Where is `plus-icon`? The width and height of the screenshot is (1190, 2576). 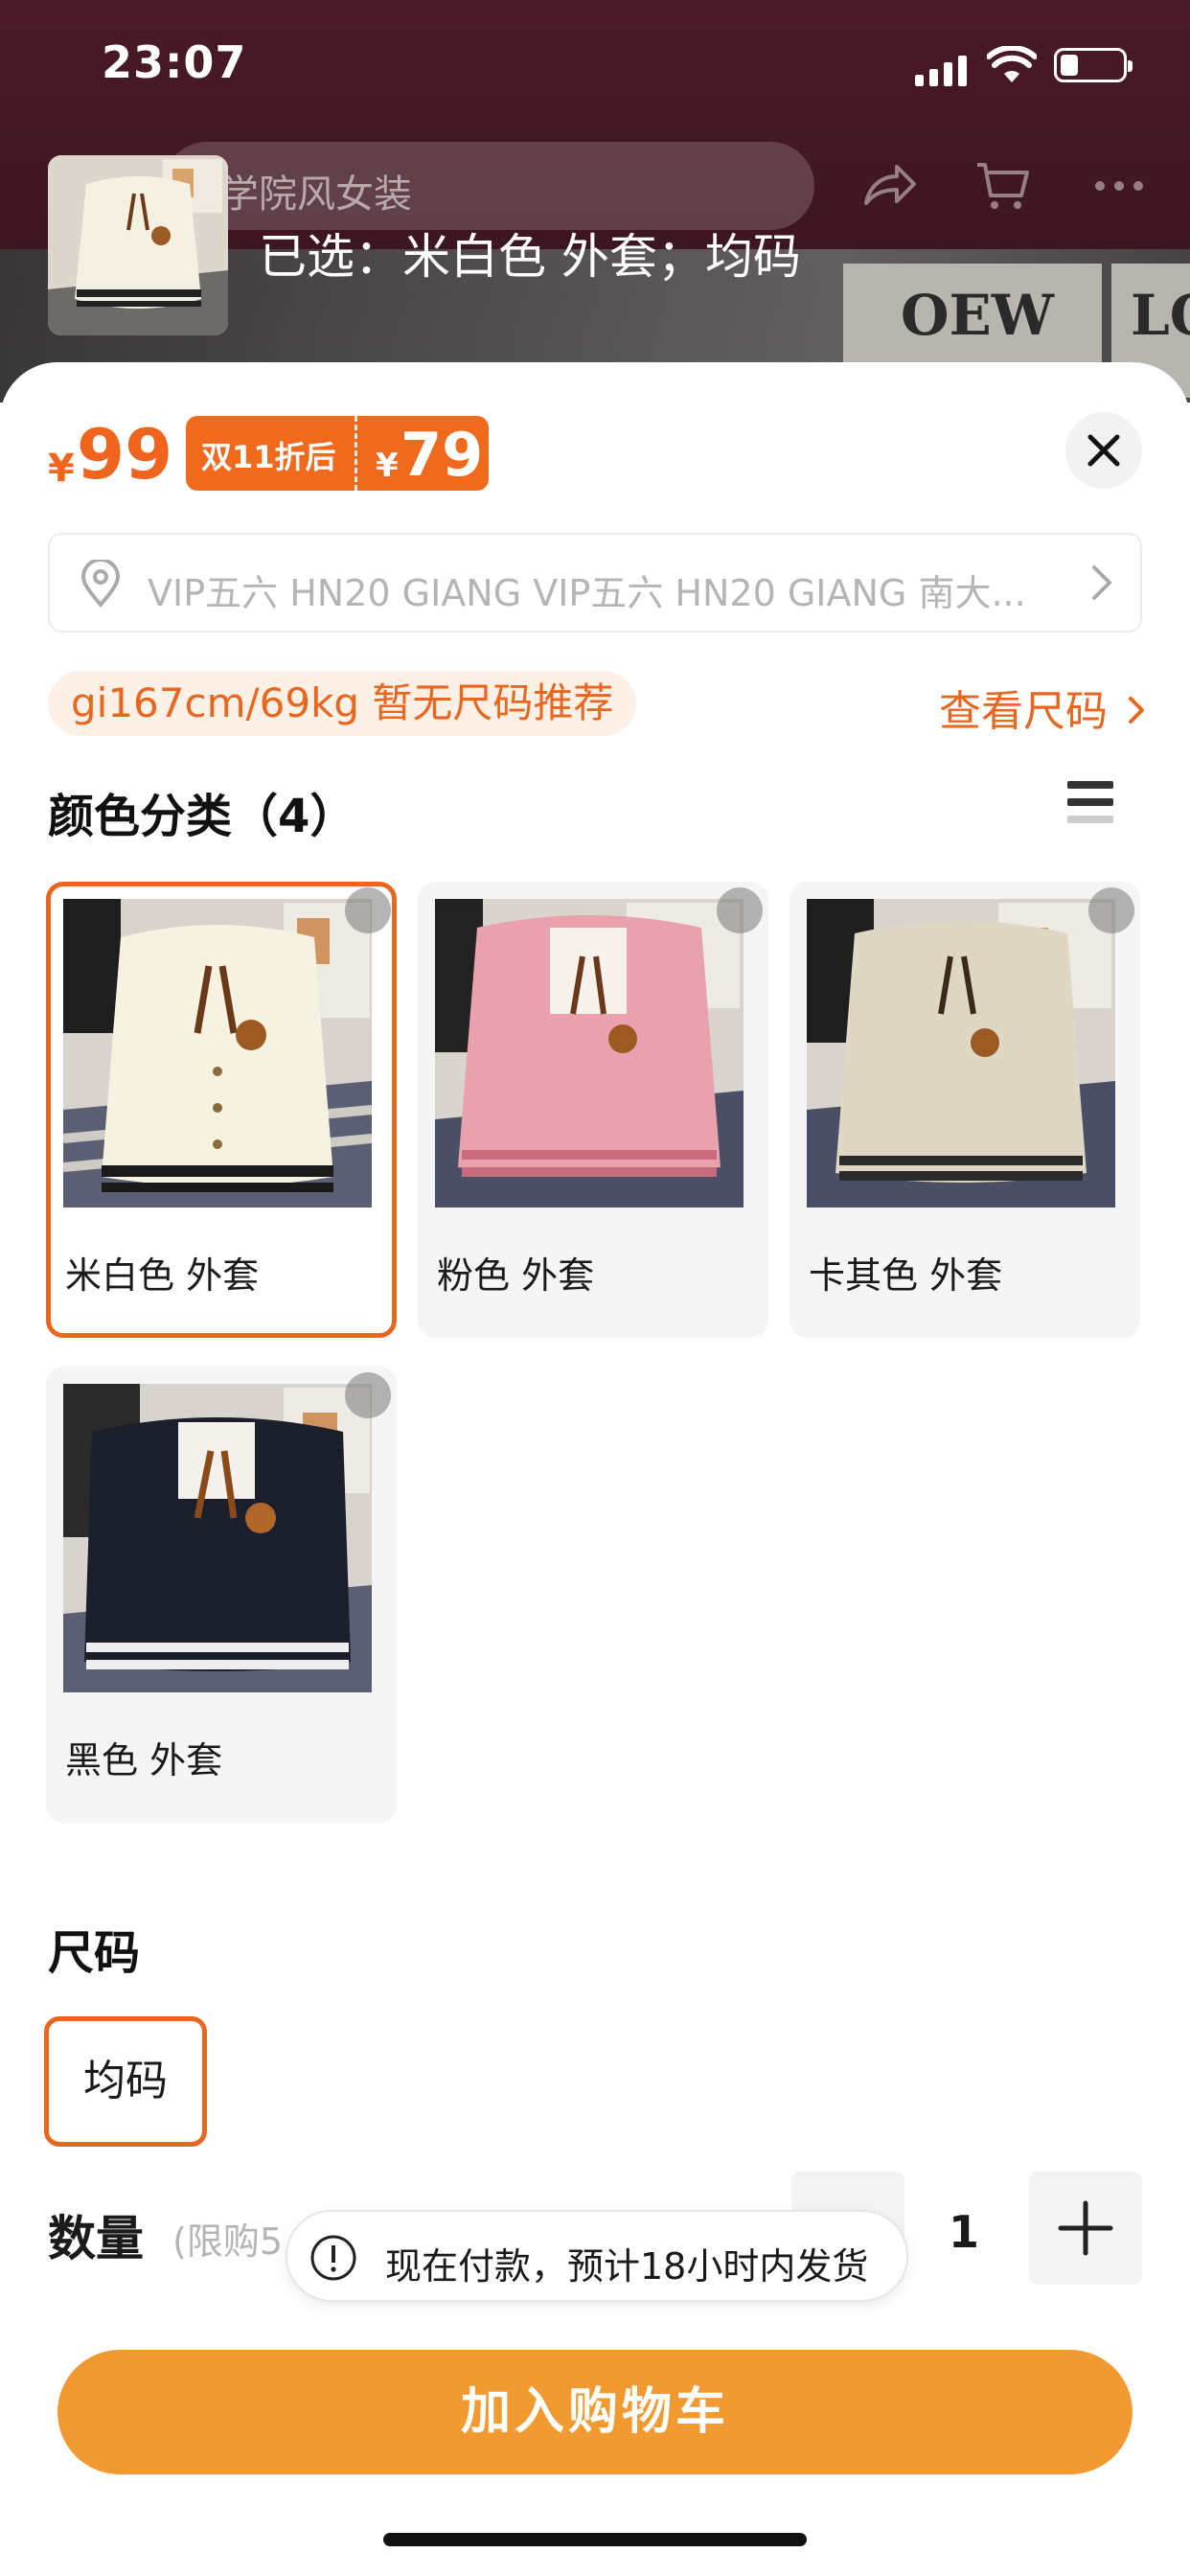
plus-icon is located at coordinates (1085, 2228).